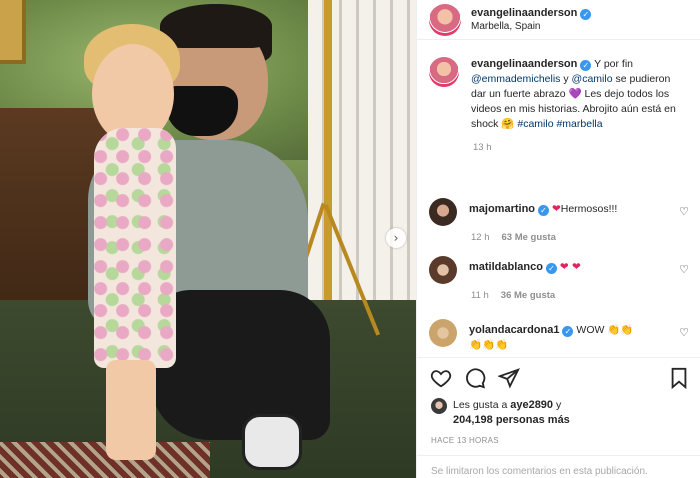  I want to click on comment-item: matildablanco ✓ ❤ ❤ 11 h 36 Me gusta ♡, so click(561, 278).